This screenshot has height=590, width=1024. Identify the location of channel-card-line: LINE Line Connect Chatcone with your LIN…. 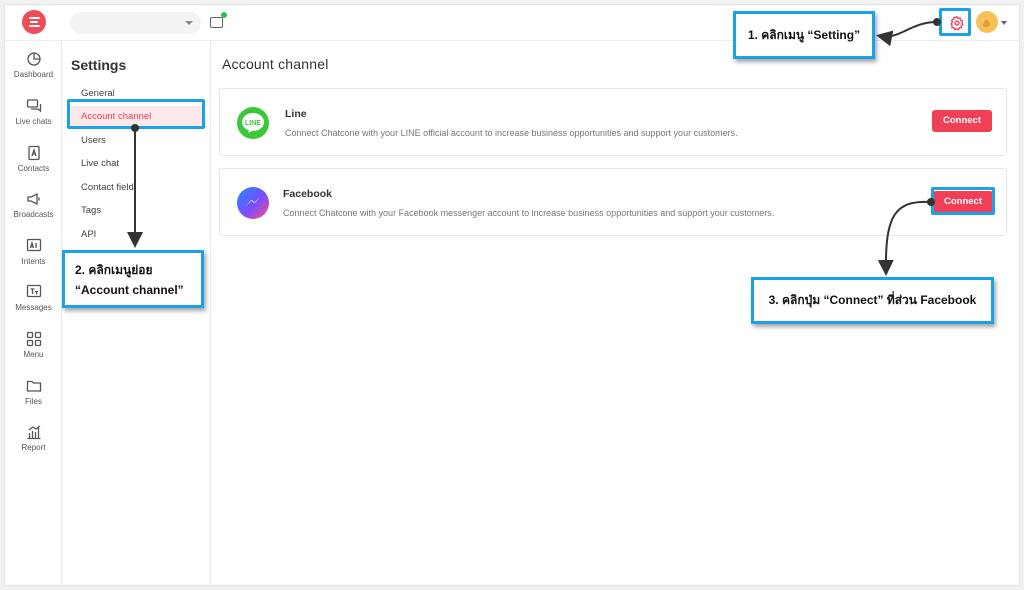
(613, 122).